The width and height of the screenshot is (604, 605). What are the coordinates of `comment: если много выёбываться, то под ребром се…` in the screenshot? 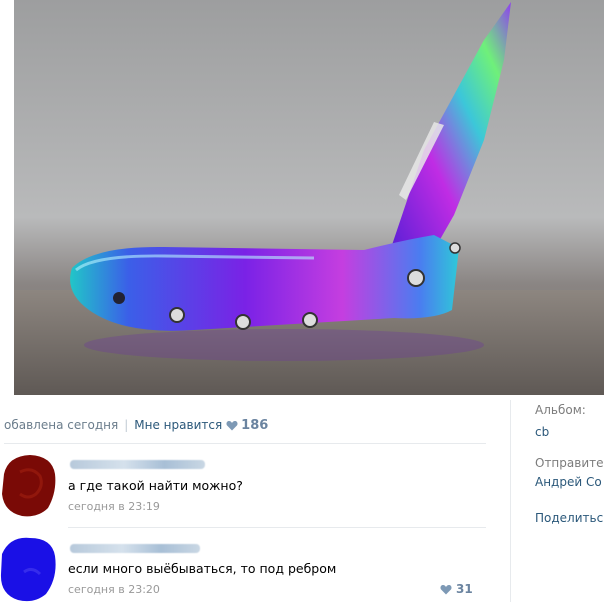 It's located at (245, 569).